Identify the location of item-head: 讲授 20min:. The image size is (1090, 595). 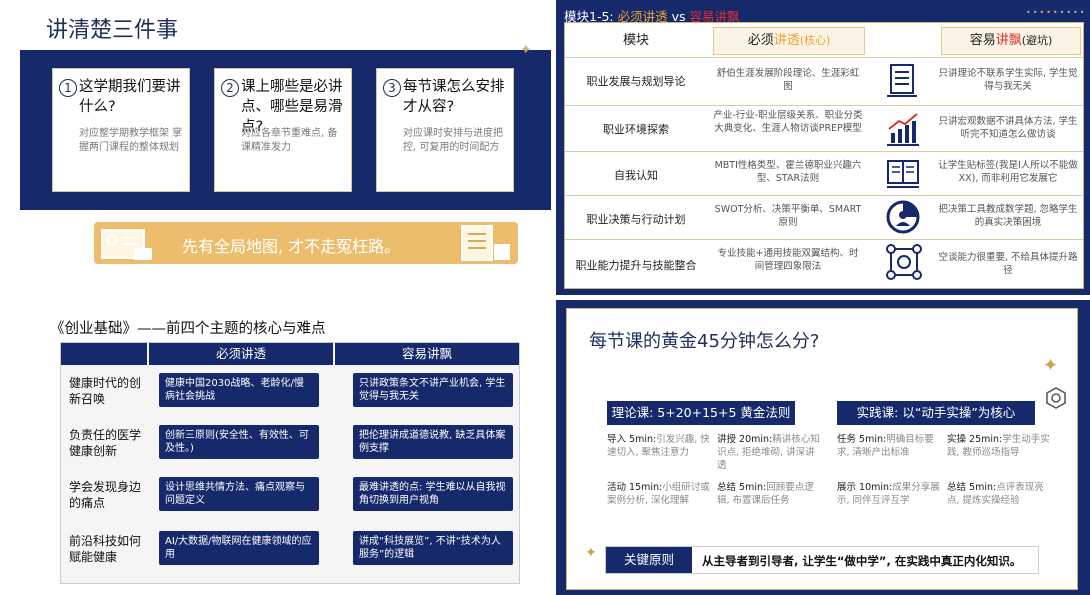
(745, 439).